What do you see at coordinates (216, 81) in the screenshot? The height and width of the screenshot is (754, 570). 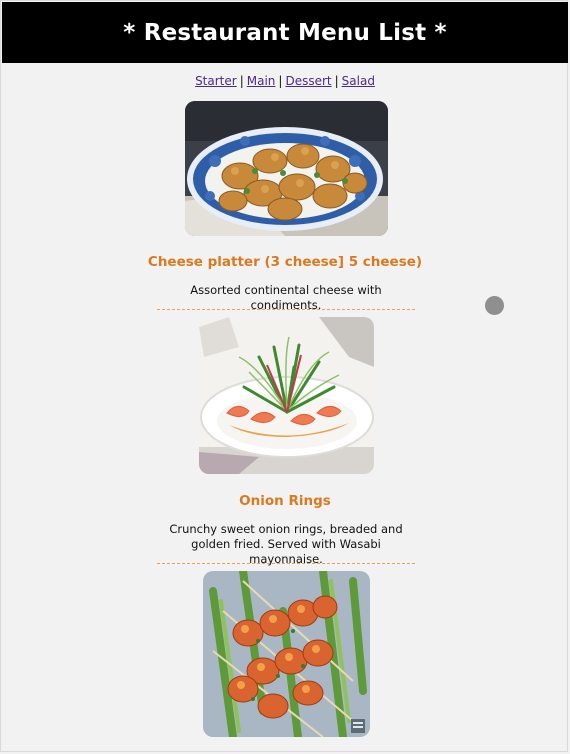 I see `nav-link-starter: Starter` at bounding box center [216, 81].